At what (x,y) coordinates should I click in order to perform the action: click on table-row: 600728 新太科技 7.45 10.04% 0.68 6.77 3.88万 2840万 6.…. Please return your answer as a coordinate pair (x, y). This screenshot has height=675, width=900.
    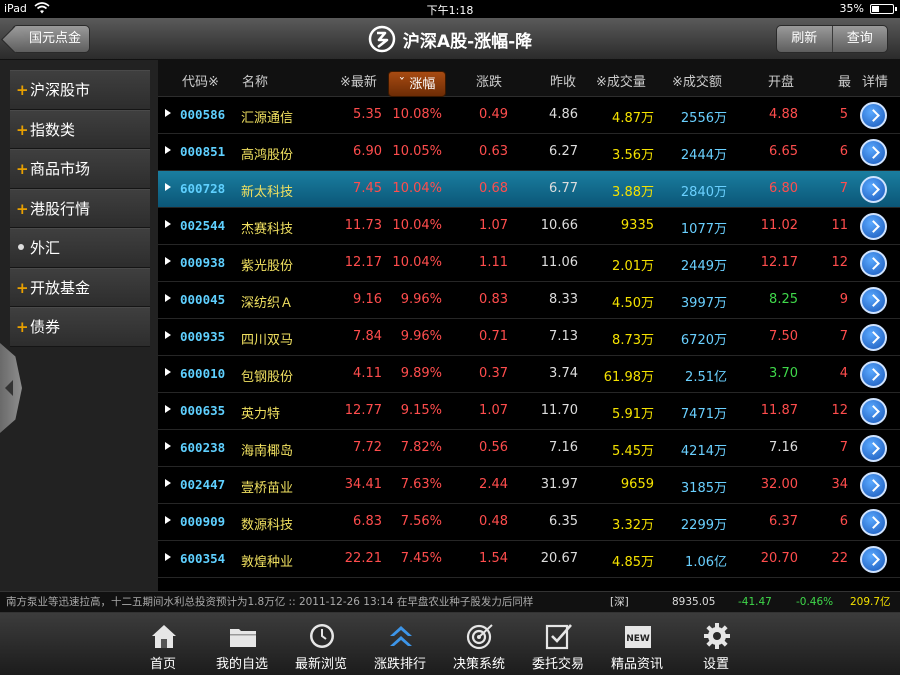
    Looking at the image, I should click on (529, 189).